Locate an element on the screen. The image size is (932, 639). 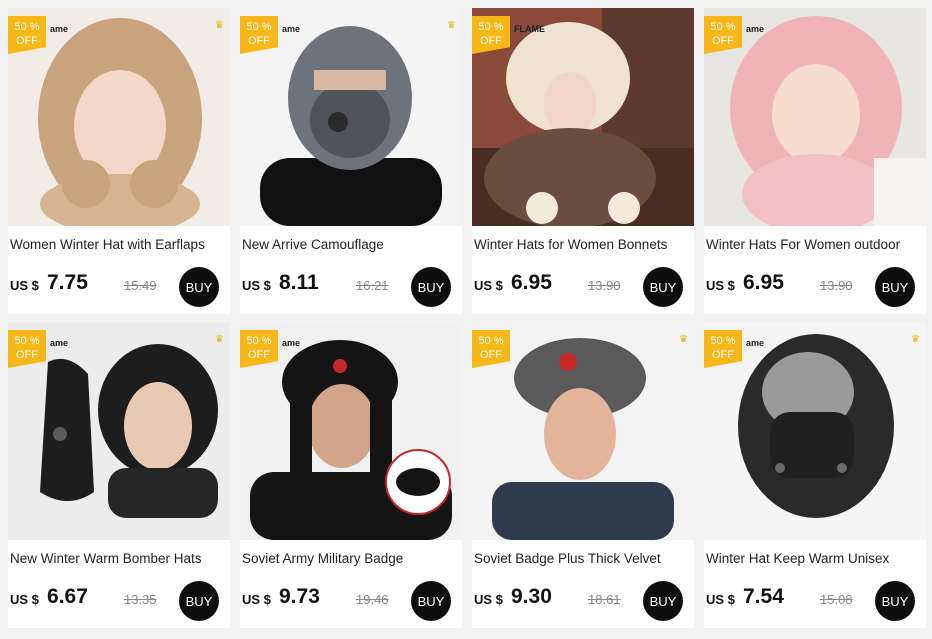
product-title: New Winter Warm Bomber Hats is located at coordinates (118, 558).